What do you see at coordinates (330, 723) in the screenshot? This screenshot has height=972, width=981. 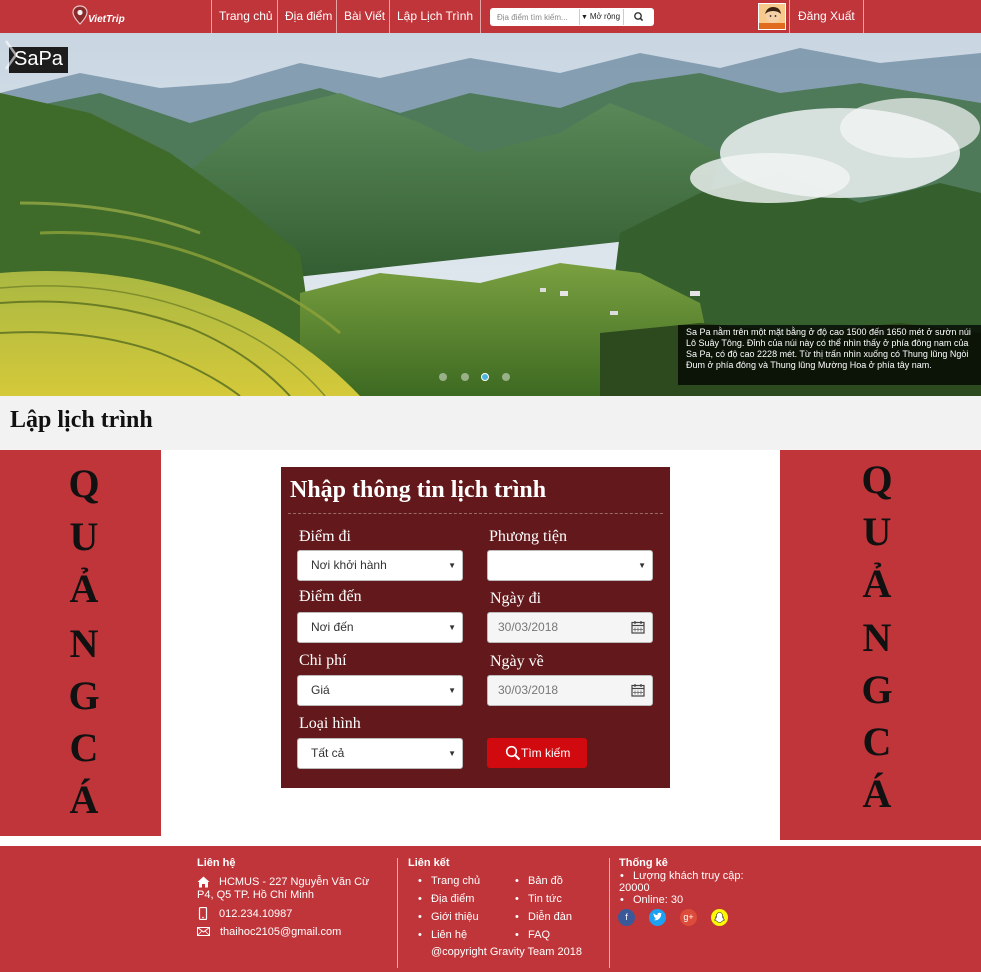 I see `type-label: Loại hình` at bounding box center [330, 723].